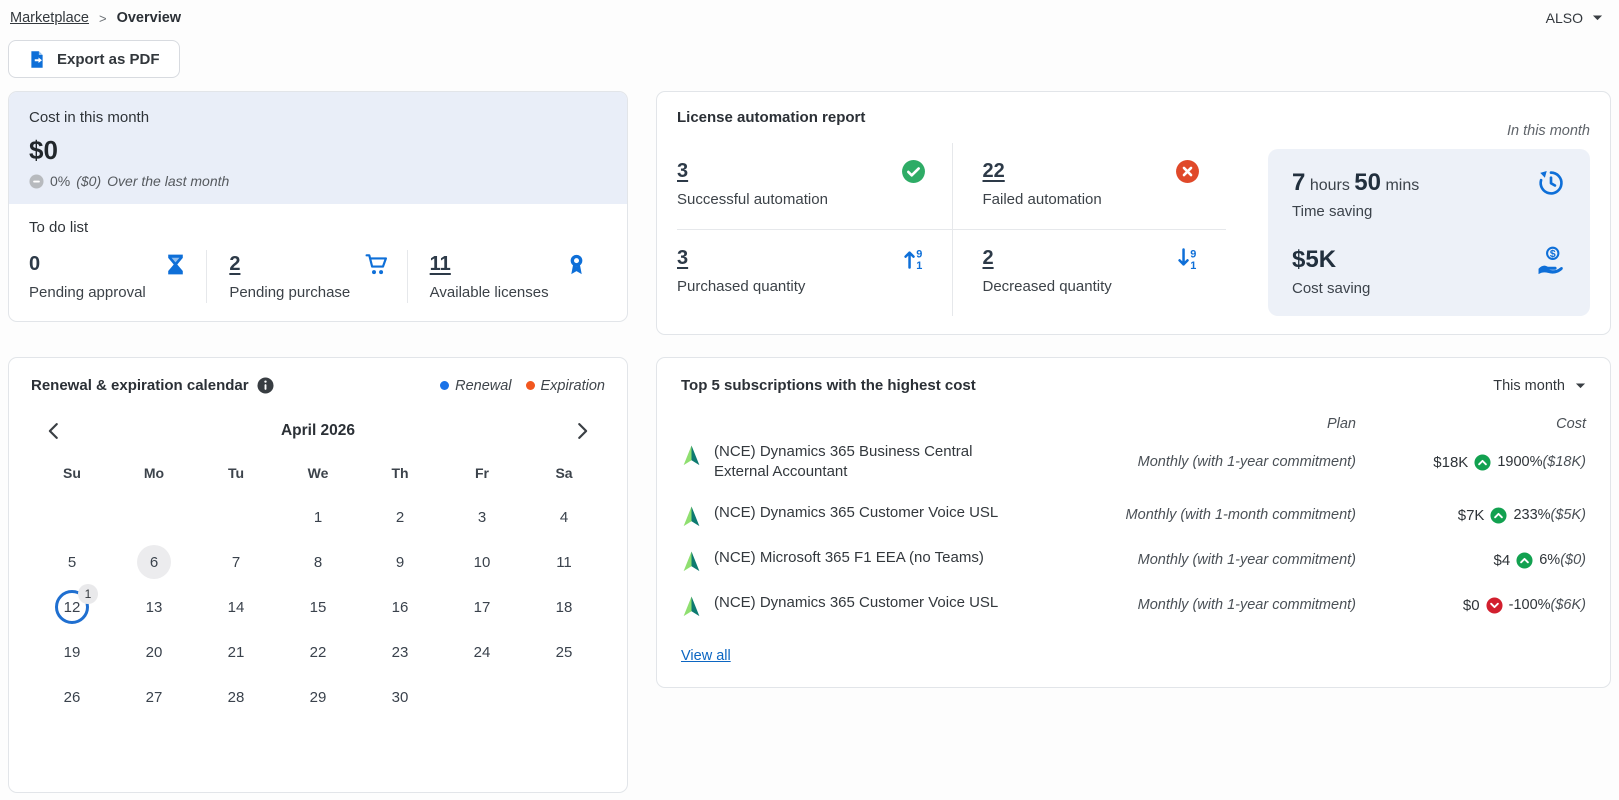  Describe the element at coordinates (582, 431) in the screenshot. I see `calendar-next-button` at that location.